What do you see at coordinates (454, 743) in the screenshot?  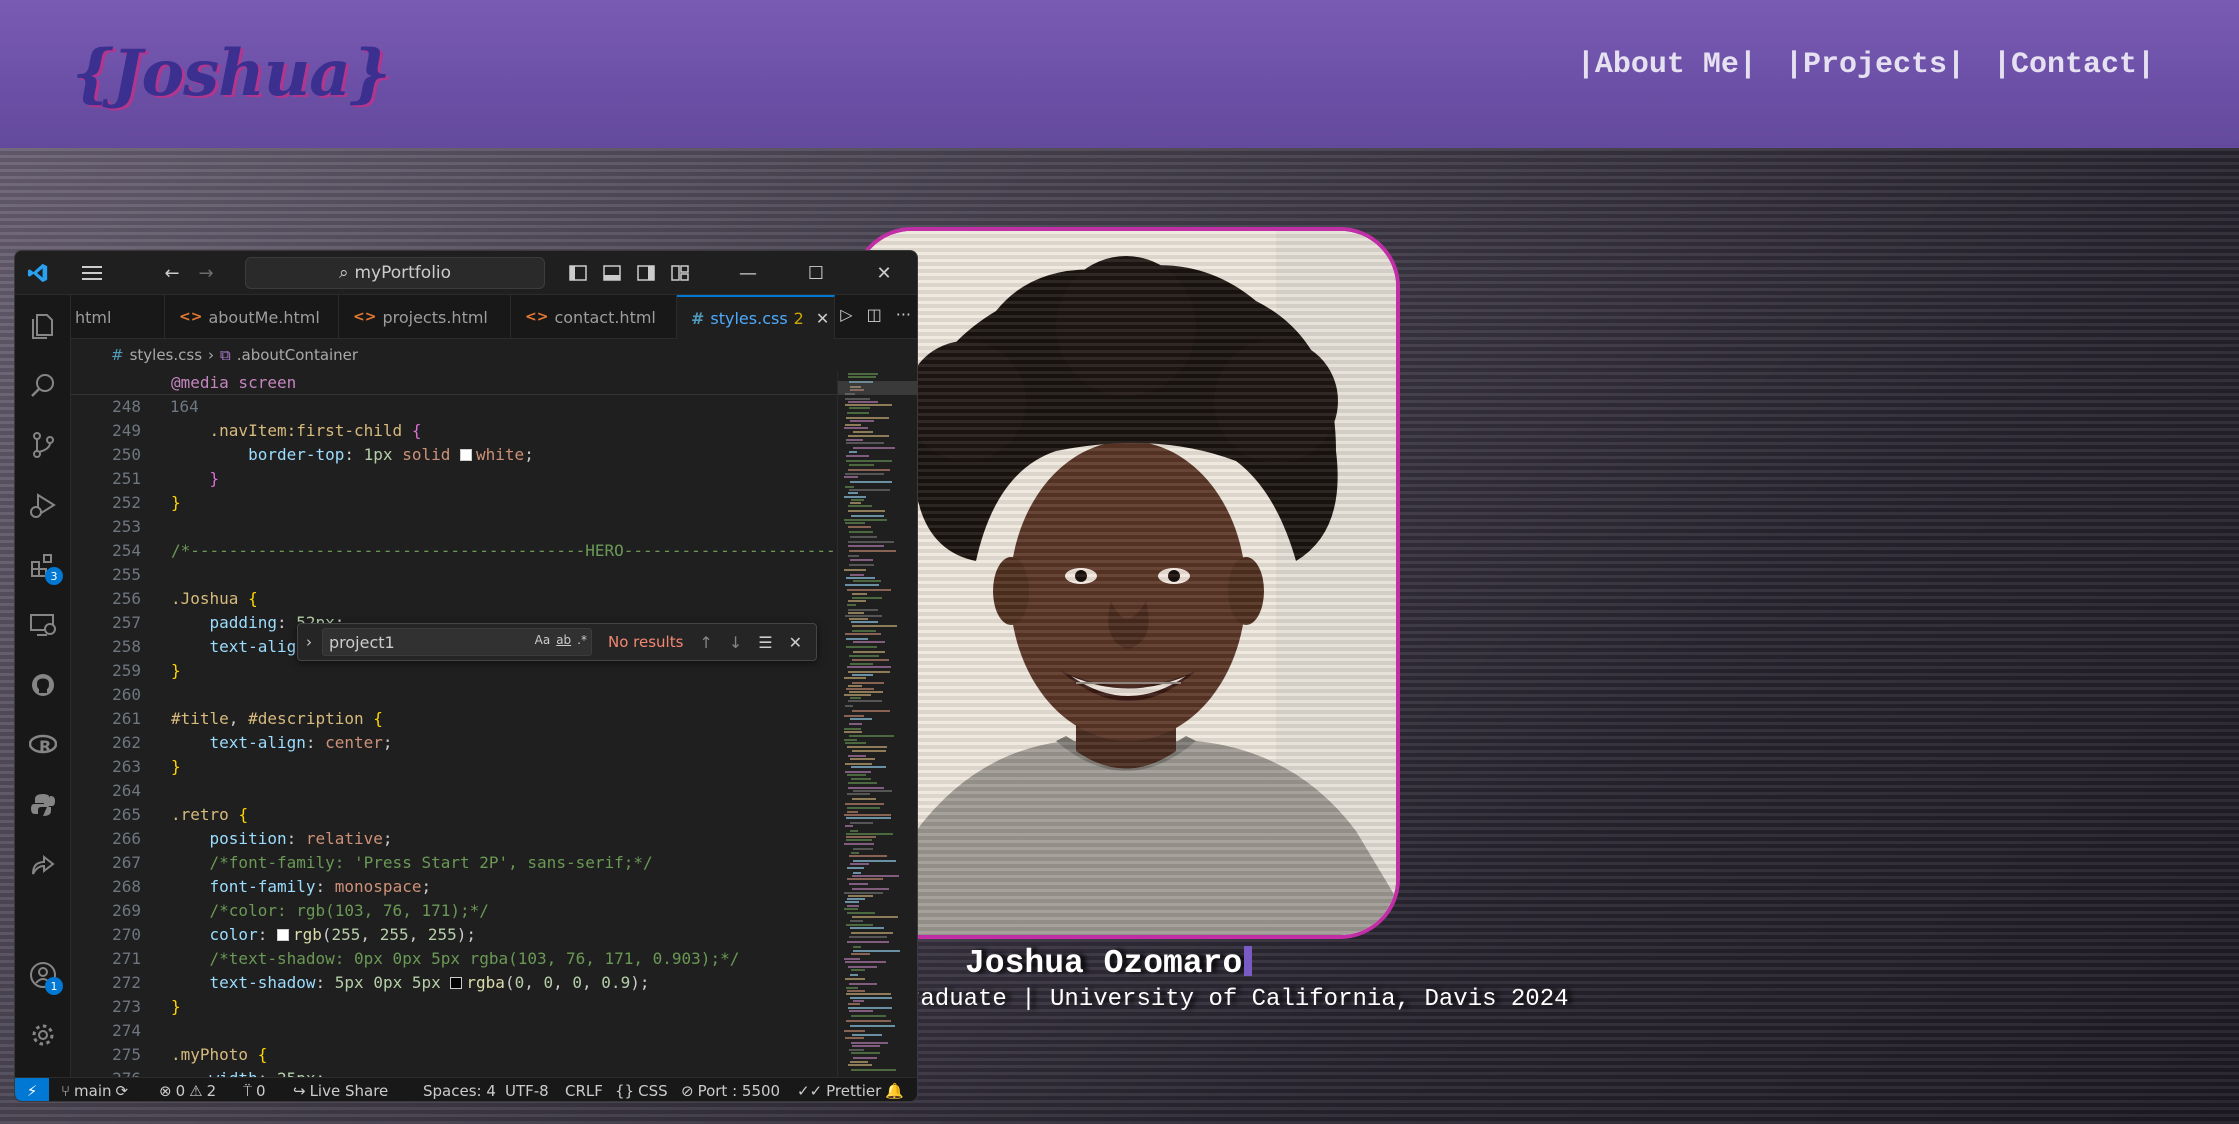 I see `code-line: 262 text-align: center;` at bounding box center [454, 743].